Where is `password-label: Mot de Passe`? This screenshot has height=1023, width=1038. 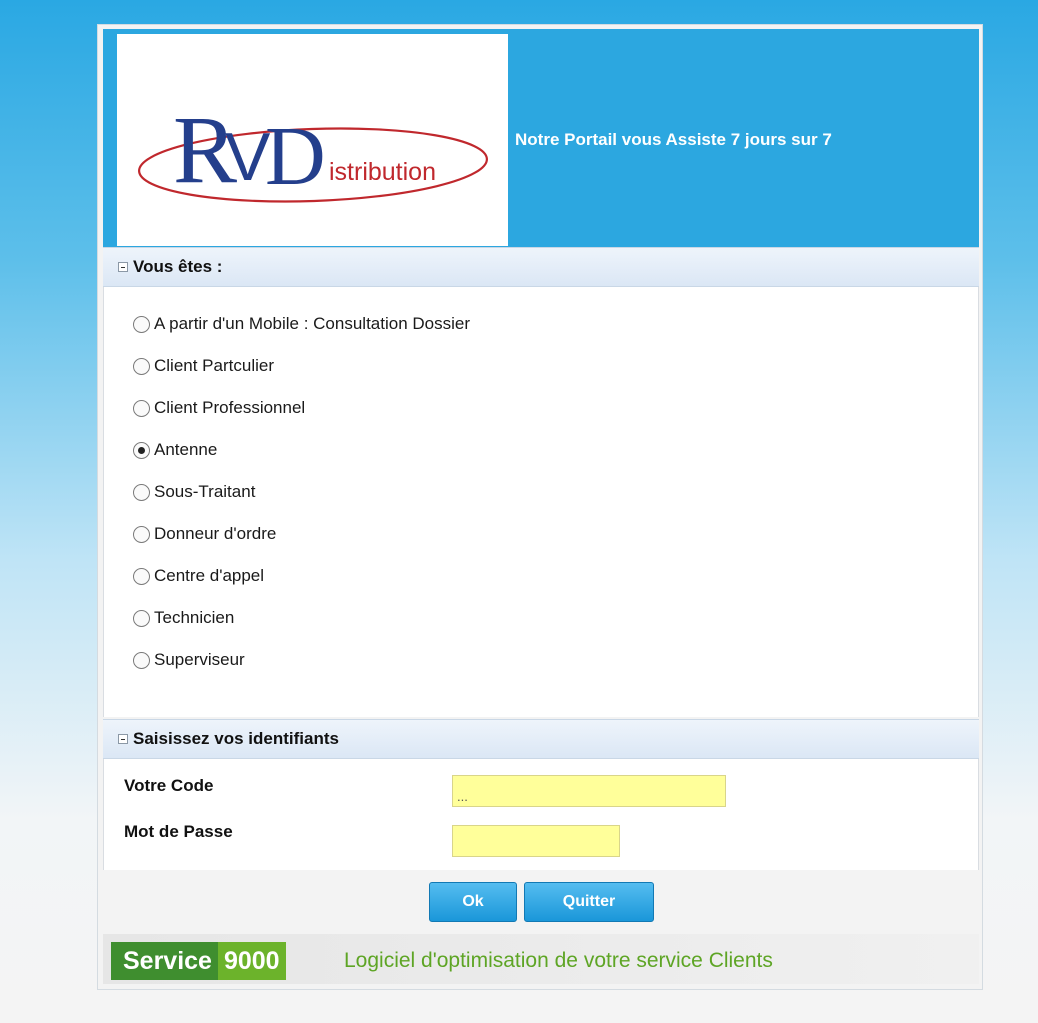
password-label: Mot de Passe is located at coordinates (178, 831).